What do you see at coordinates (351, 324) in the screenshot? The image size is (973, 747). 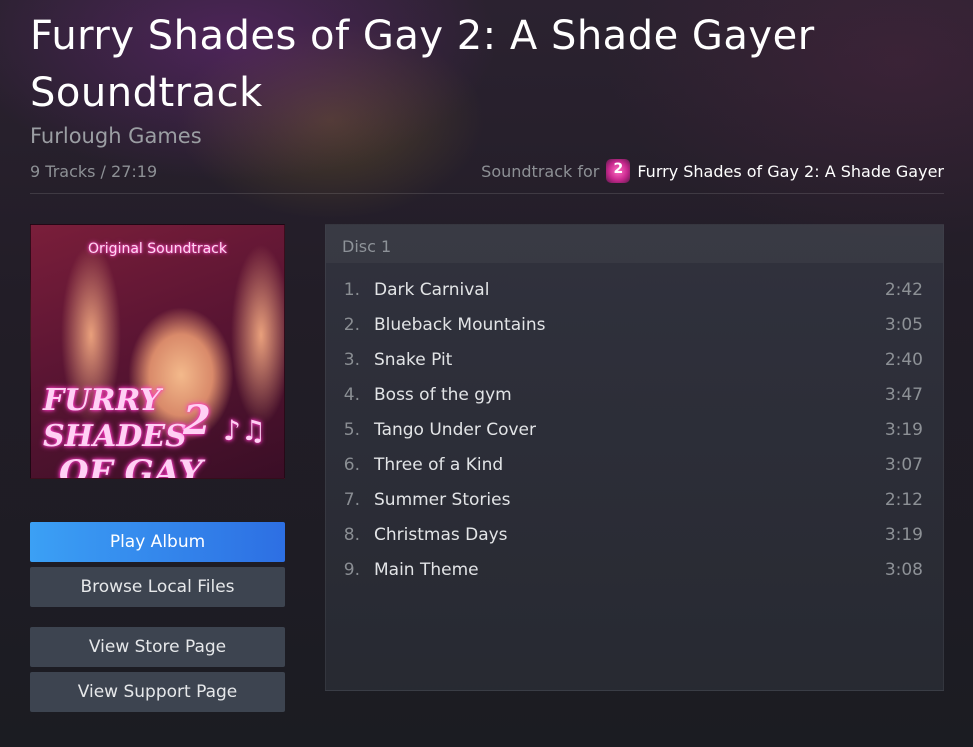 I see `track-number: 2.` at bounding box center [351, 324].